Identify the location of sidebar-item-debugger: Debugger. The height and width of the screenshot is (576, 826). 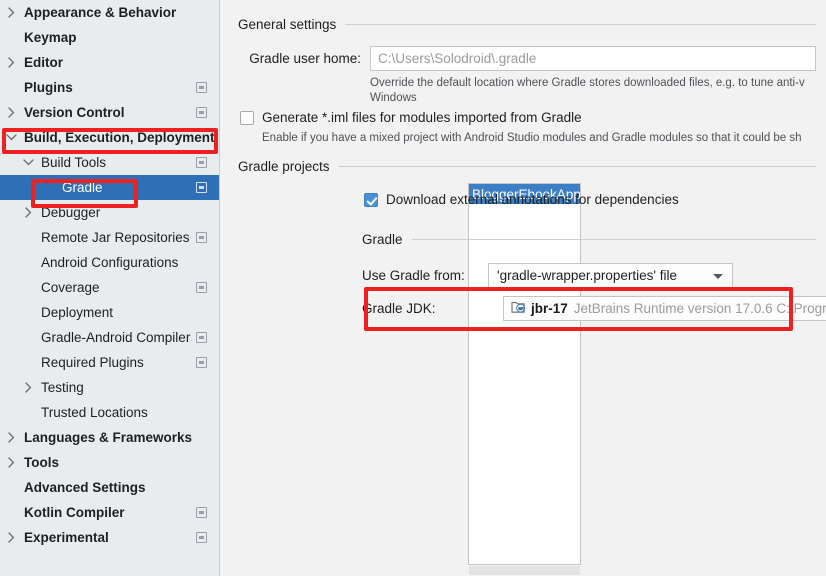
(109, 212).